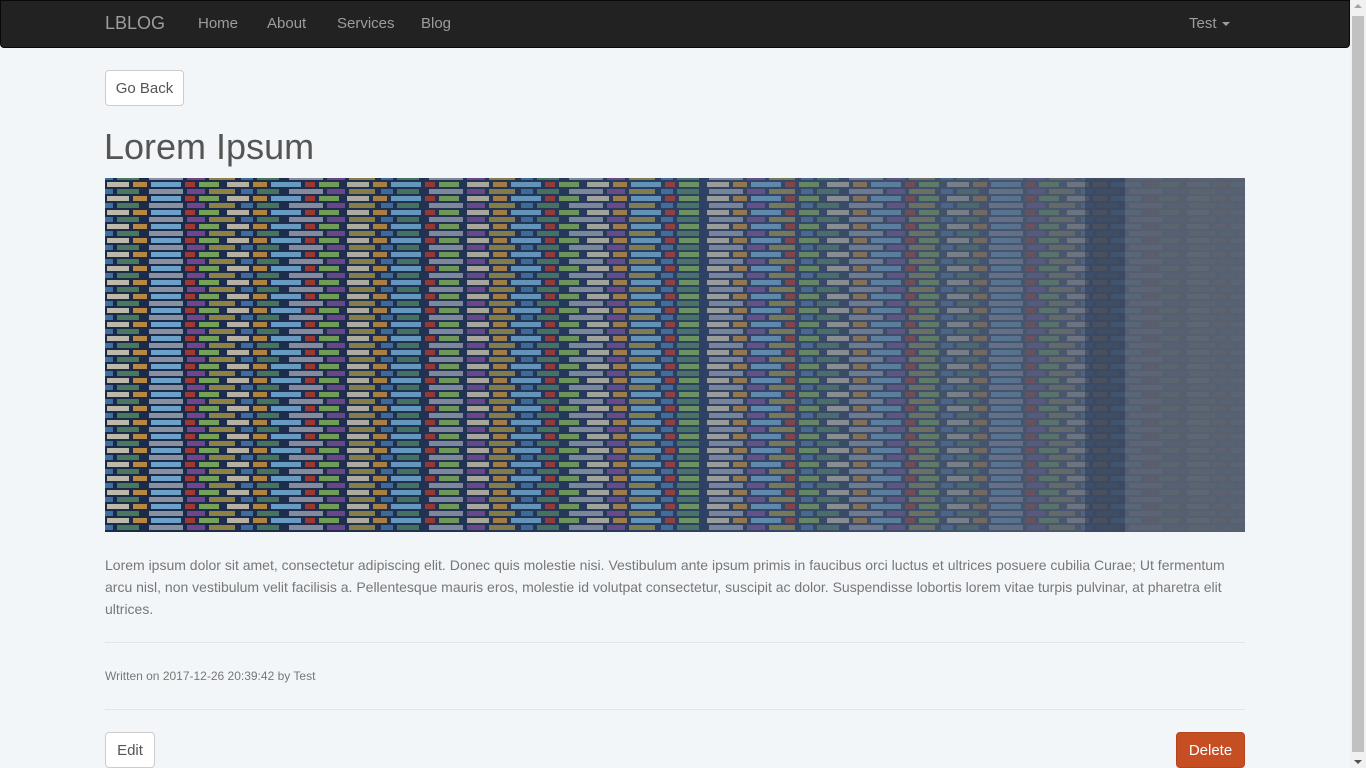 The image size is (1366, 768). I want to click on user-name: Test, so click(1203, 23).